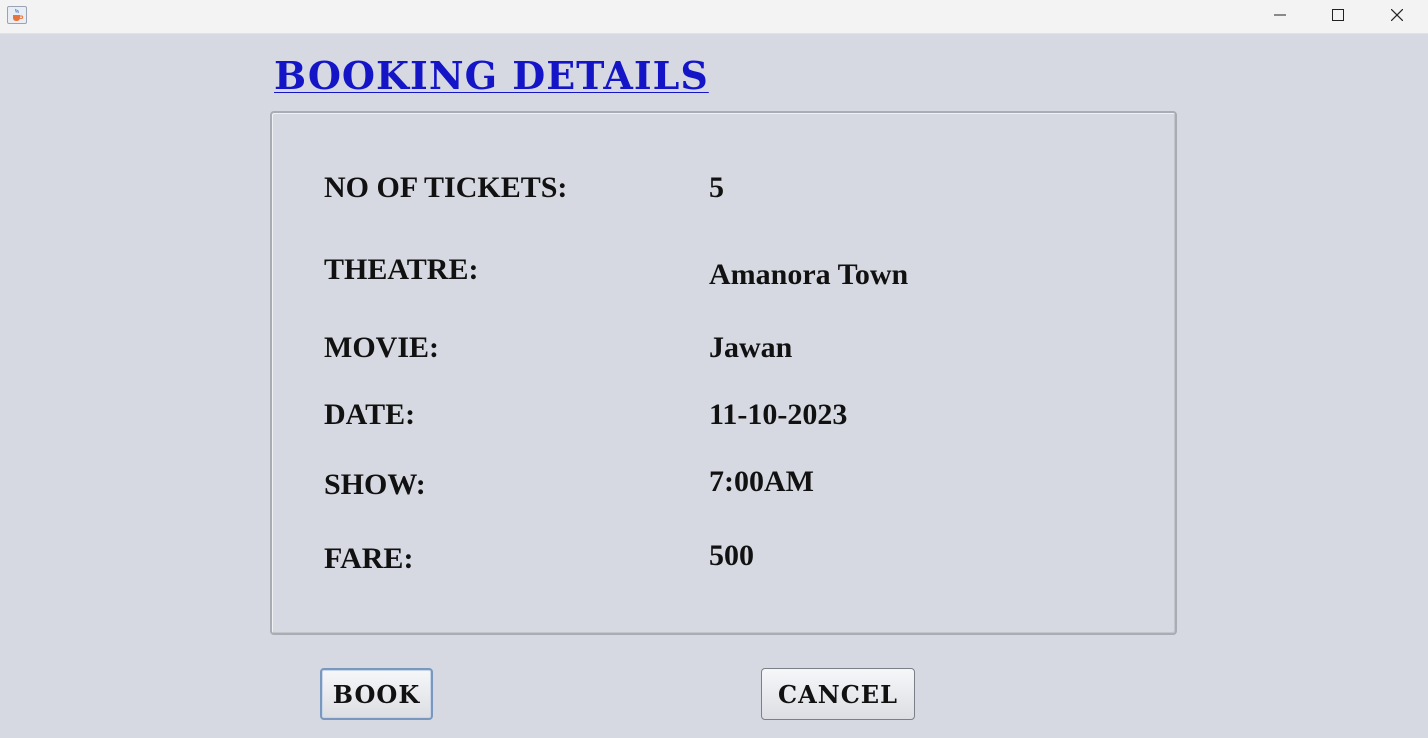 This screenshot has height=738, width=1428. What do you see at coordinates (381, 347) in the screenshot?
I see `movie-label: MOVIE:` at bounding box center [381, 347].